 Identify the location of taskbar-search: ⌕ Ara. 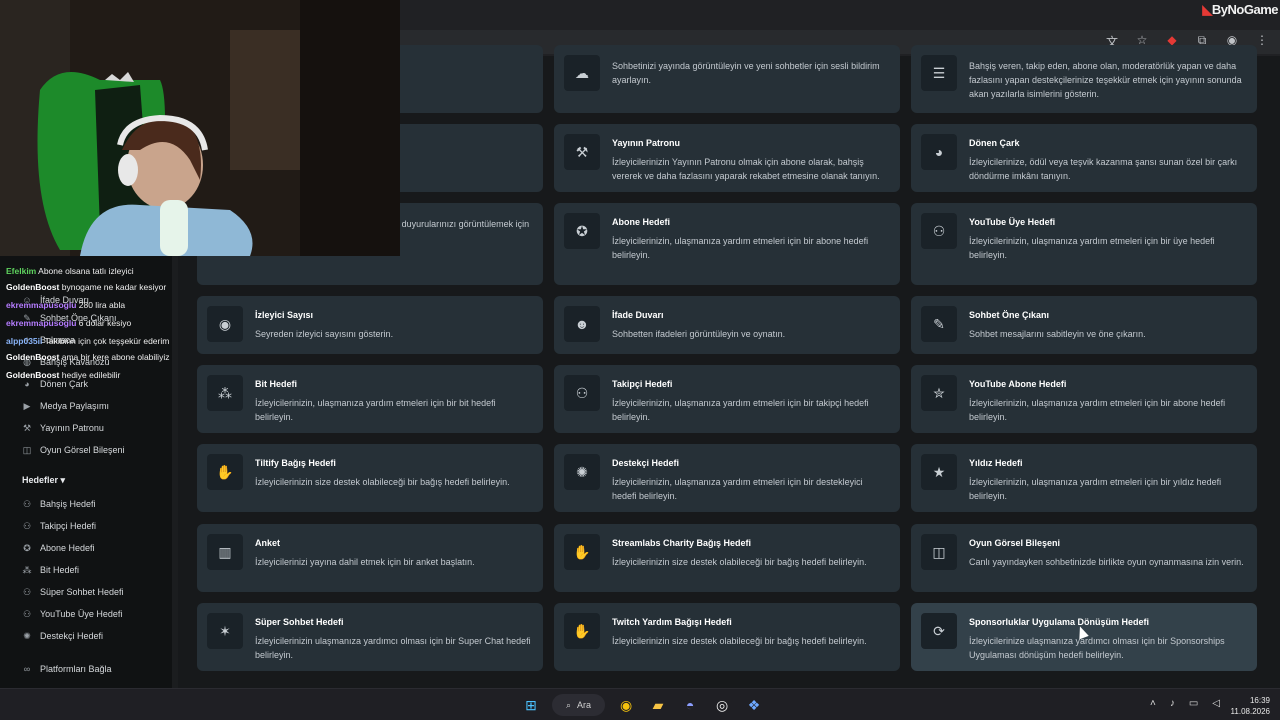
(579, 705).